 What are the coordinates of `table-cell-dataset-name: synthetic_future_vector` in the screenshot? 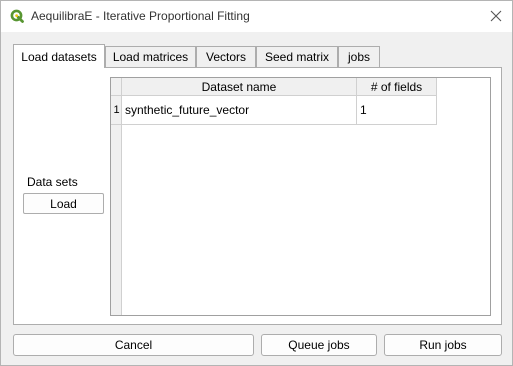 It's located at (239, 110).